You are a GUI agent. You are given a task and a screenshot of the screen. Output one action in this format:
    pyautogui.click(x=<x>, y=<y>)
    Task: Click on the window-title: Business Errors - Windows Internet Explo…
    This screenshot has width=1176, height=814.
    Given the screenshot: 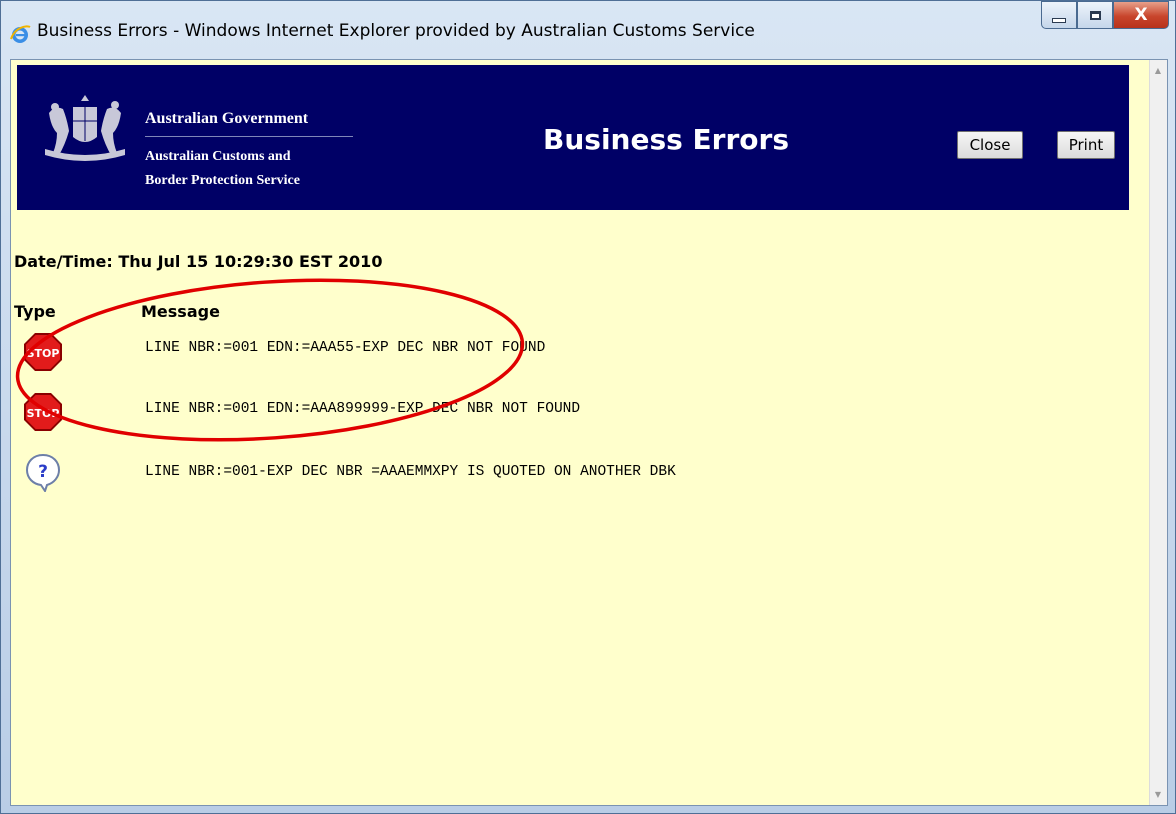 What is the action you would take?
    pyautogui.click(x=396, y=31)
    